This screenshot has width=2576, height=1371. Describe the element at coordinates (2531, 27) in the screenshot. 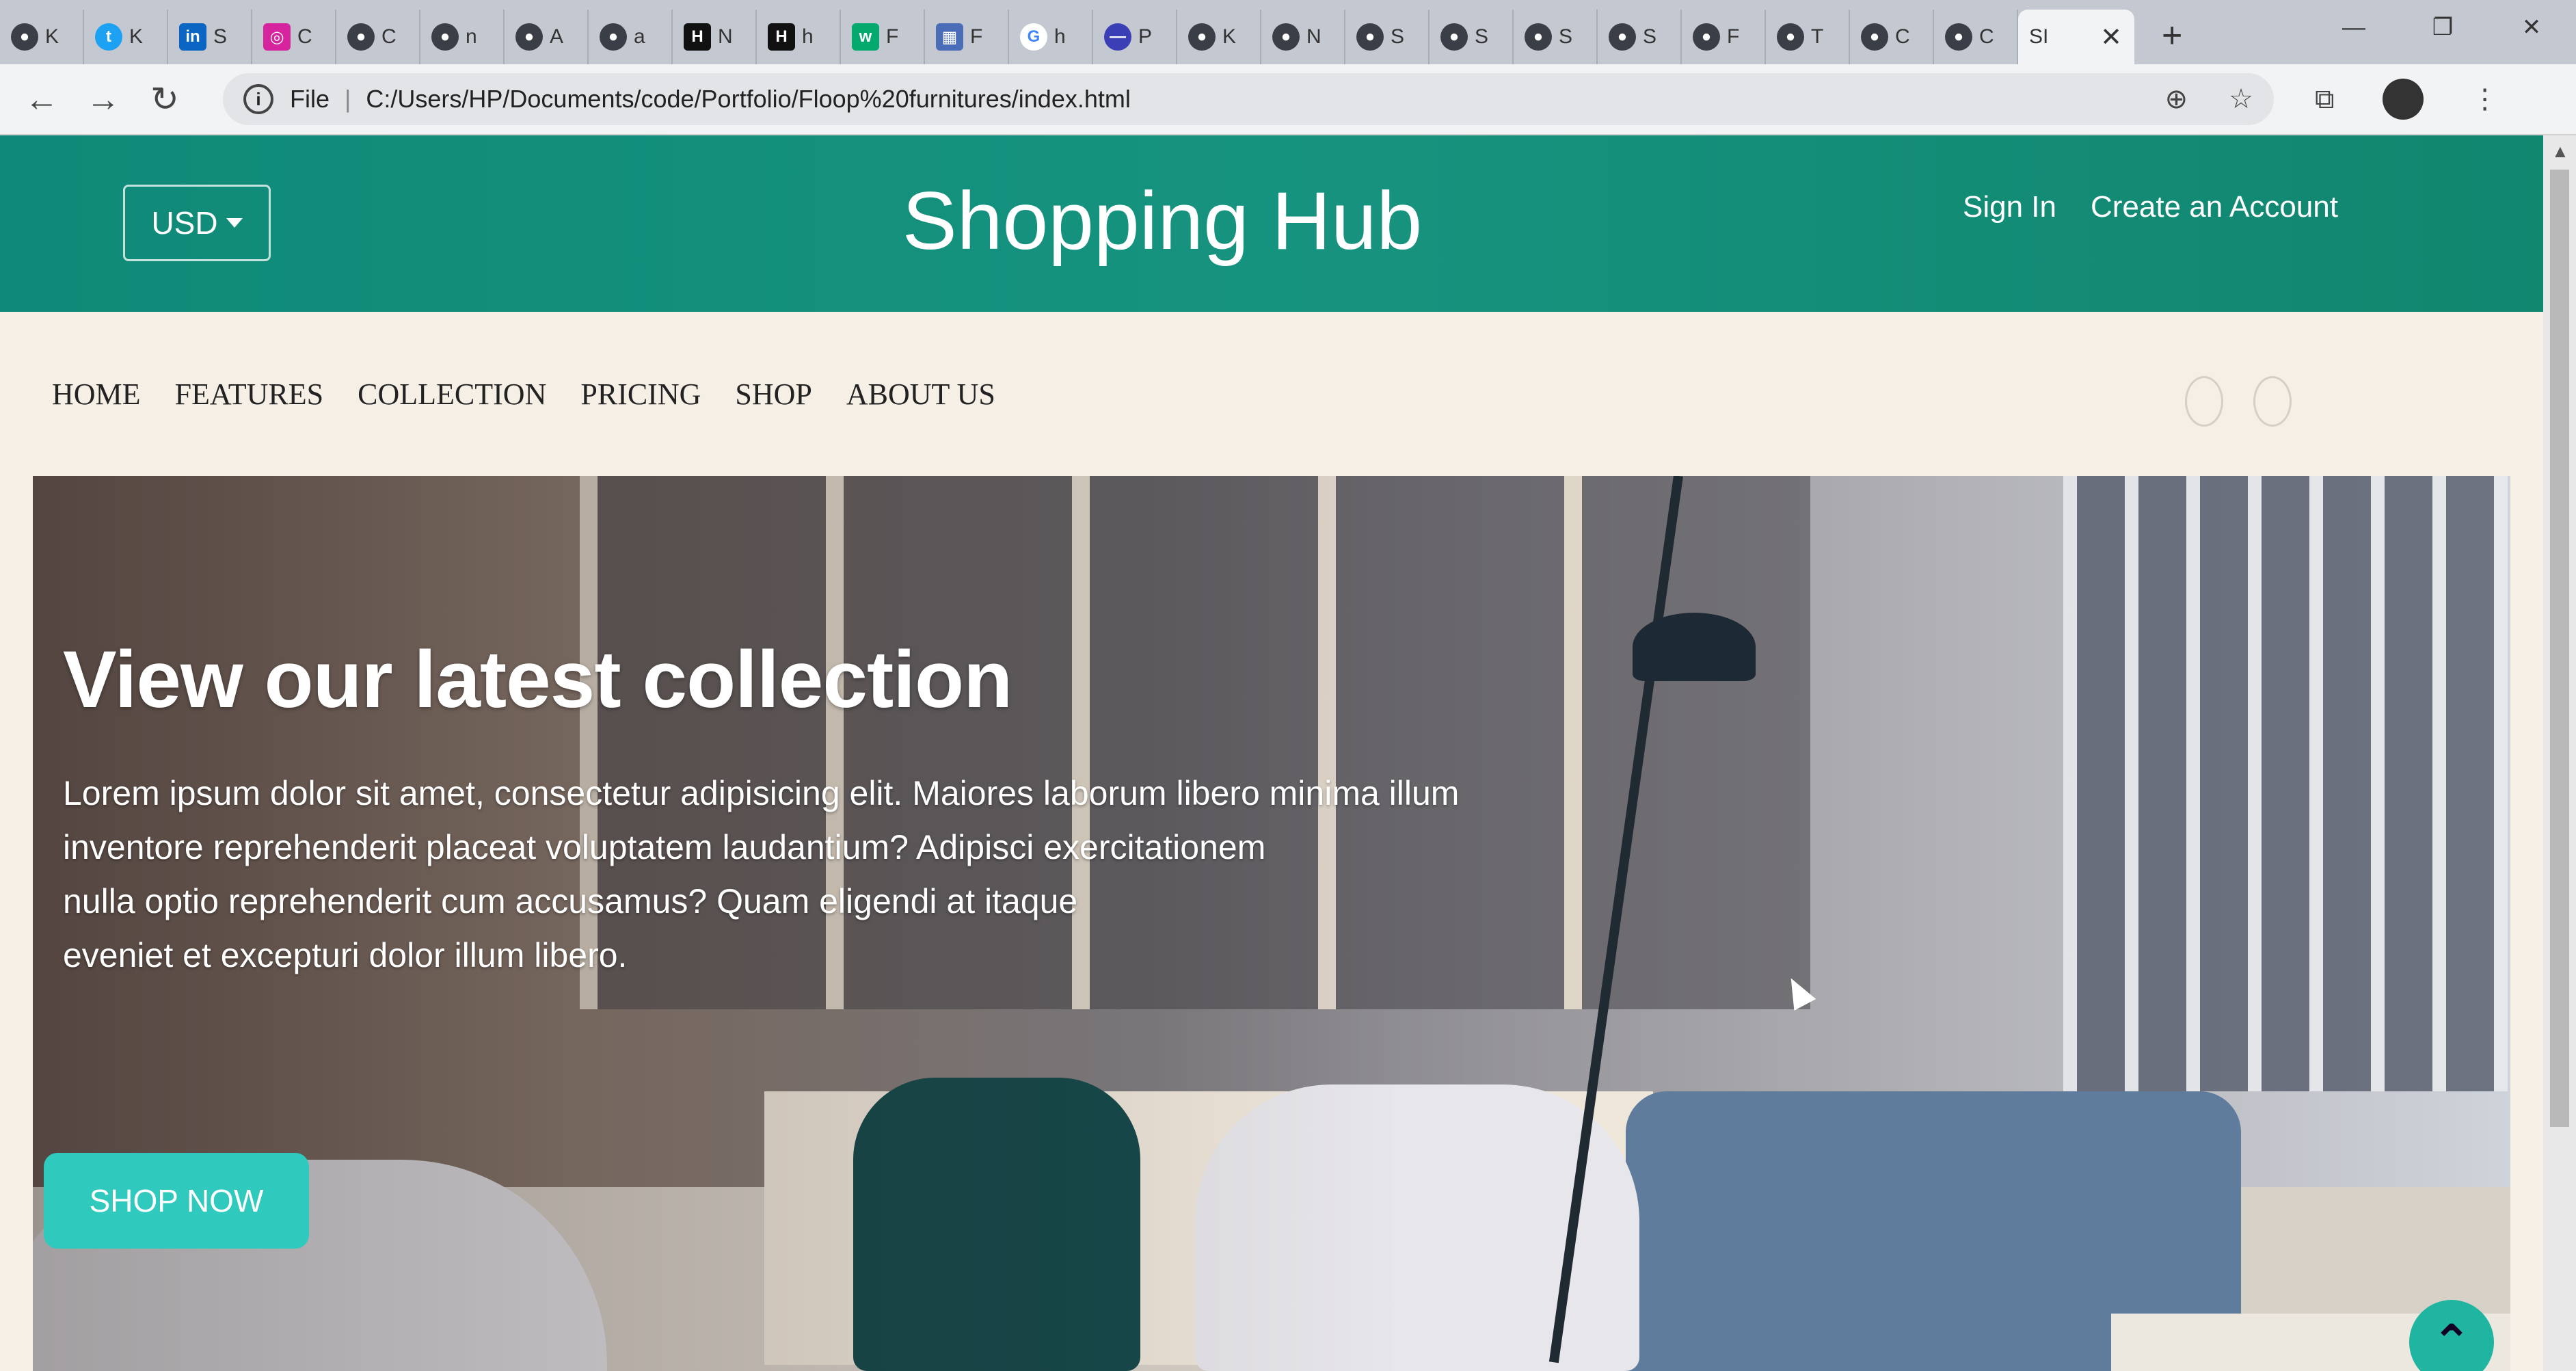

I see `window-close-button: ✕` at that location.